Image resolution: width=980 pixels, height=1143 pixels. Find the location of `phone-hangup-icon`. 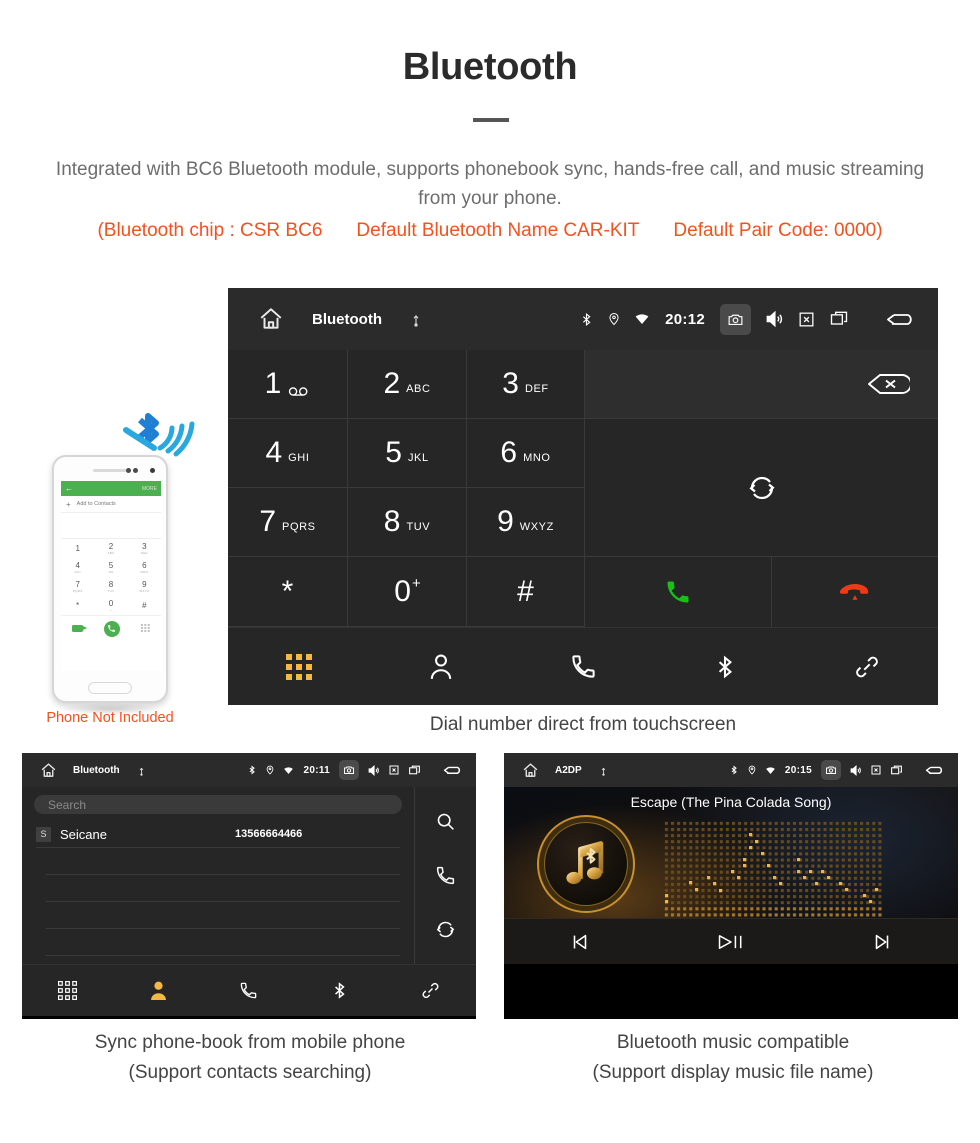

phone-hangup-icon is located at coordinates (855, 592).